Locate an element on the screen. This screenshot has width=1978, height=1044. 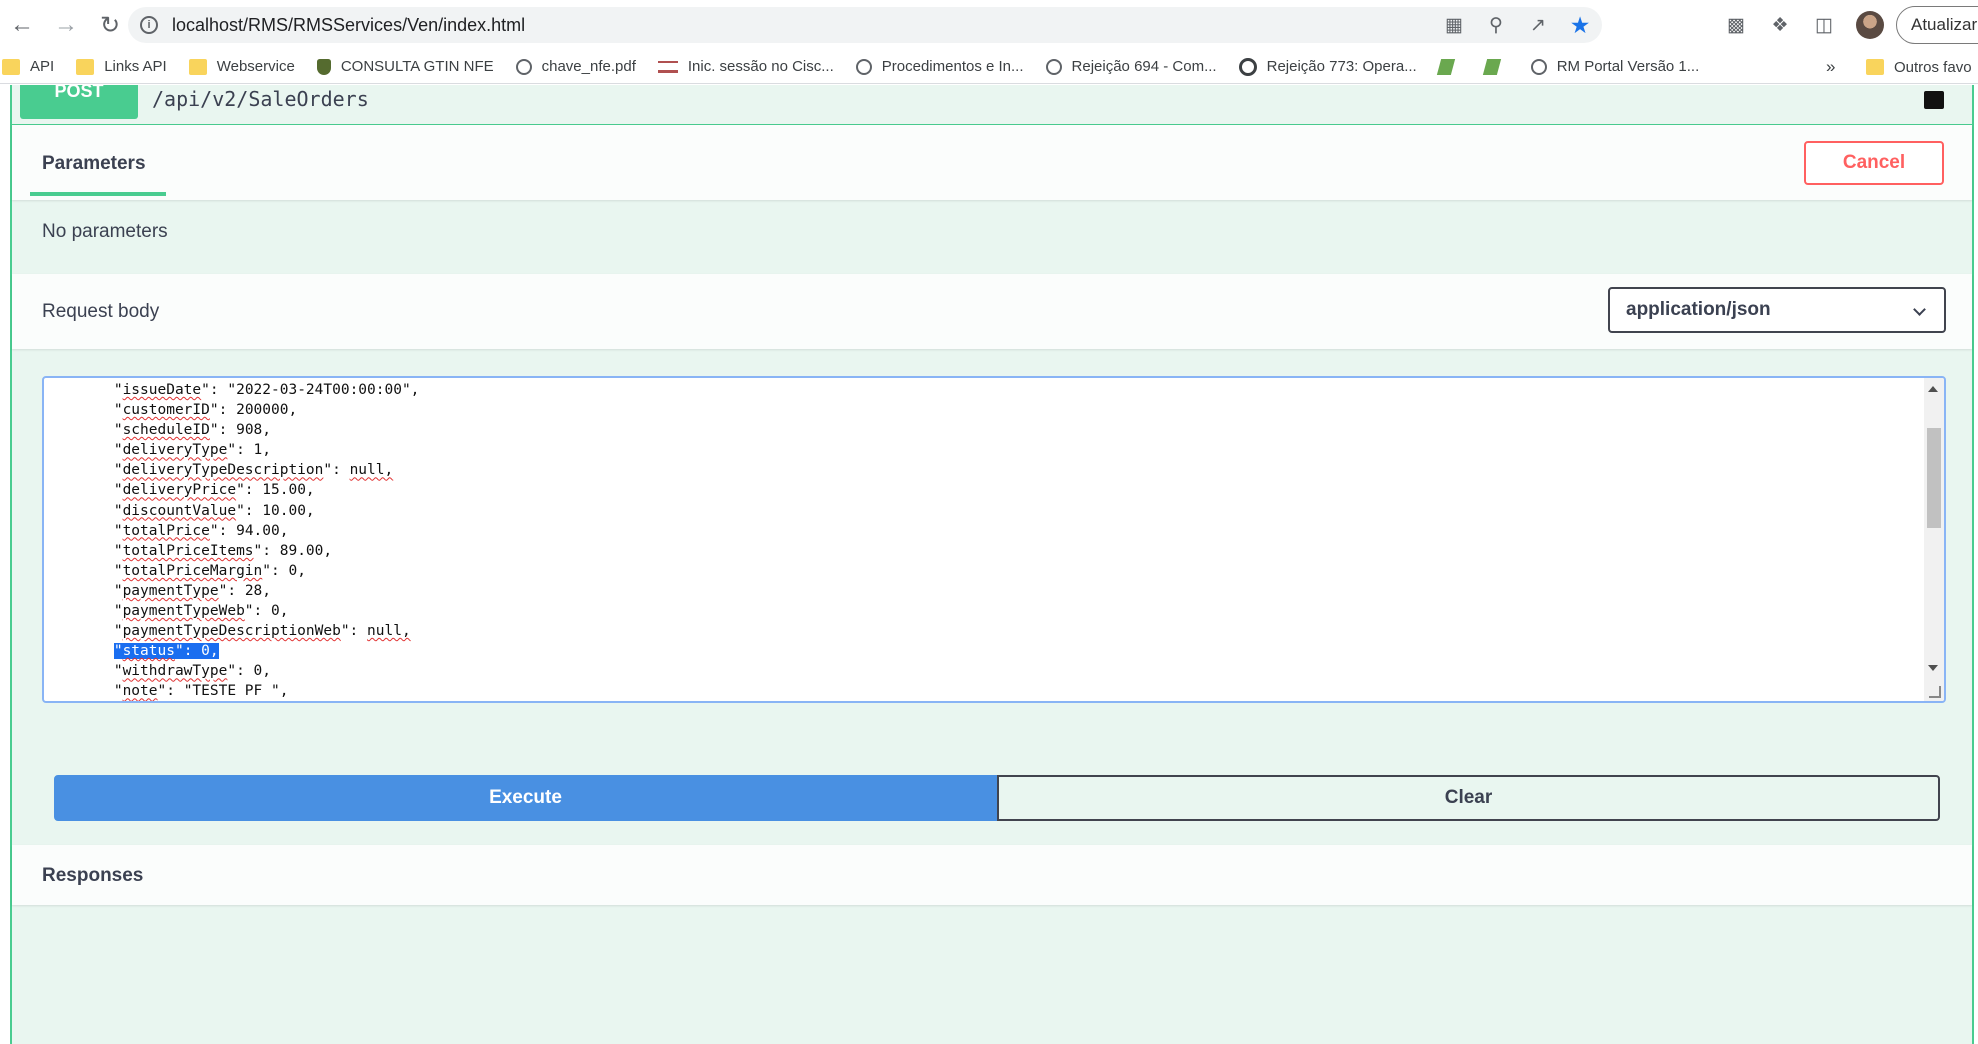
json-value: 0, is located at coordinates (262, 671).